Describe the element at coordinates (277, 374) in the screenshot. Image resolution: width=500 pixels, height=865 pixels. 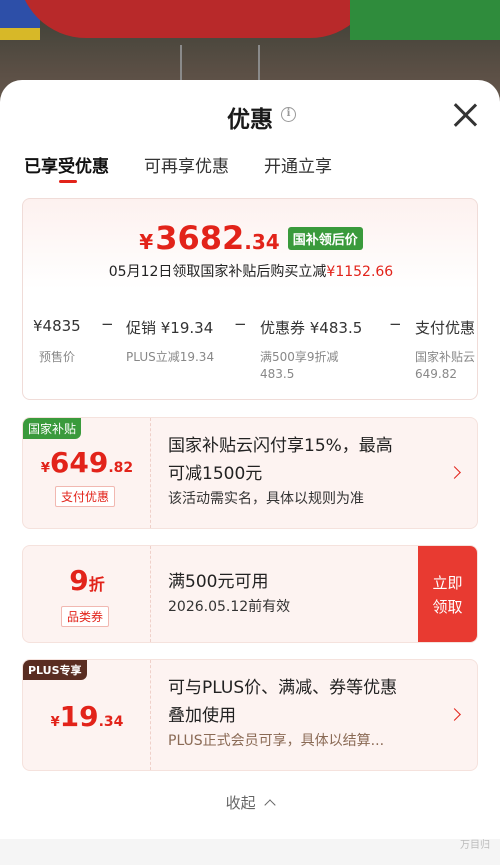
I see `calc-coupon-sub-line2: 483.5` at that location.